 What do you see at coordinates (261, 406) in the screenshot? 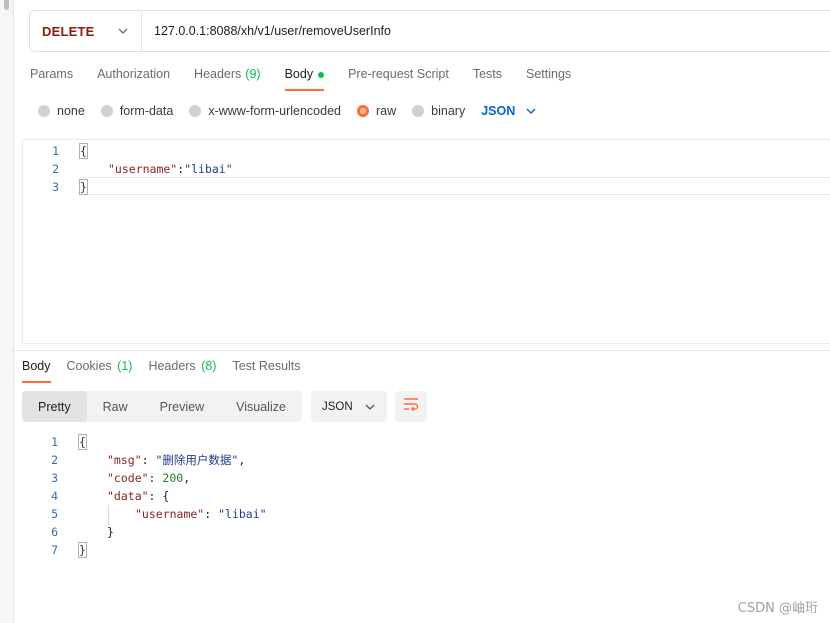
I see `view-visualize-button: Visualize` at bounding box center [261, 406].